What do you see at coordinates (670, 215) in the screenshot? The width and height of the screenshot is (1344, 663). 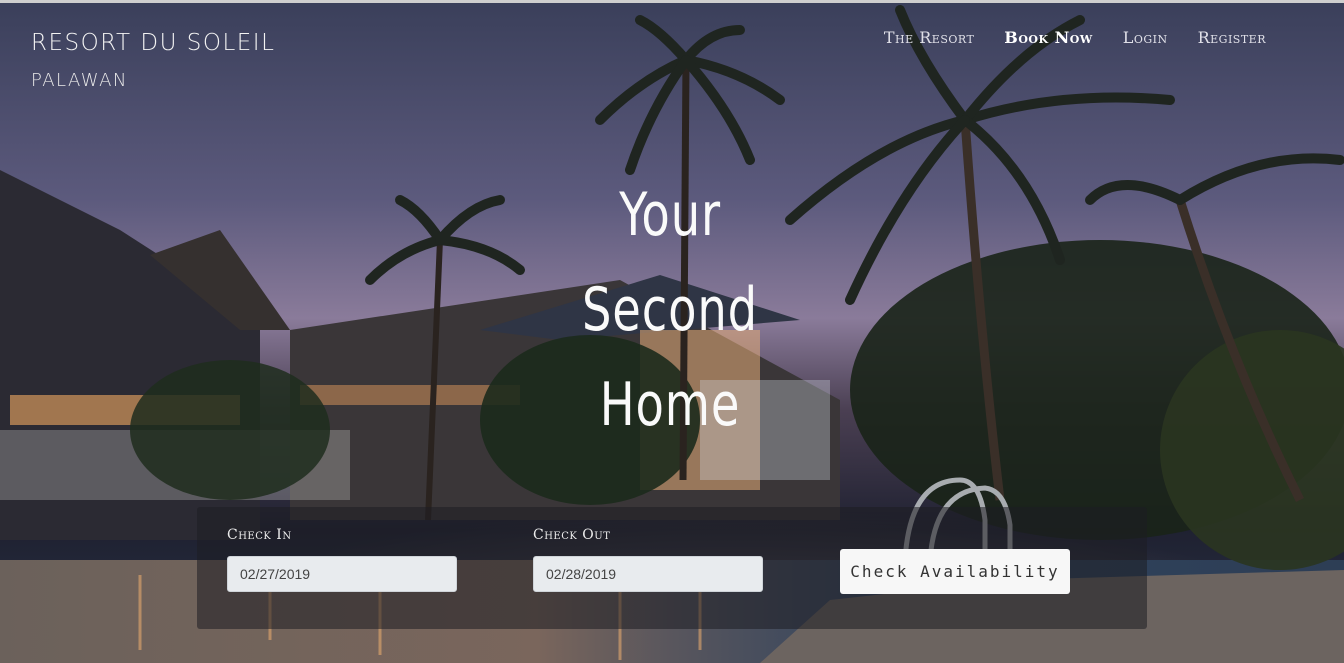 I see `tagline-line-1: Your` at bounding box center [670, 215].